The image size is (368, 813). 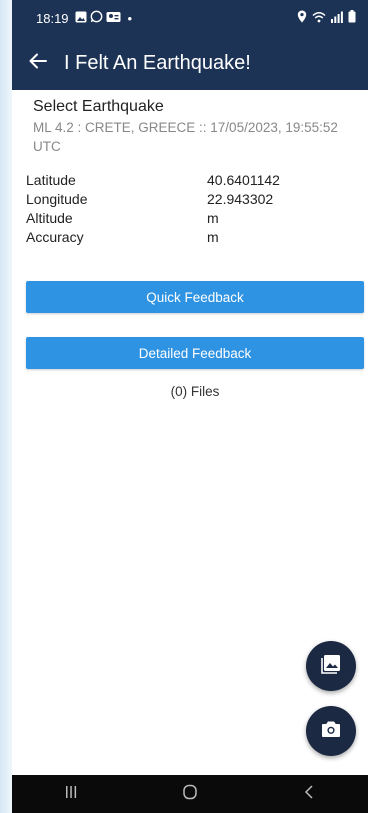 I want to click on files-count: (0) Files, so click(x=195, y=391).